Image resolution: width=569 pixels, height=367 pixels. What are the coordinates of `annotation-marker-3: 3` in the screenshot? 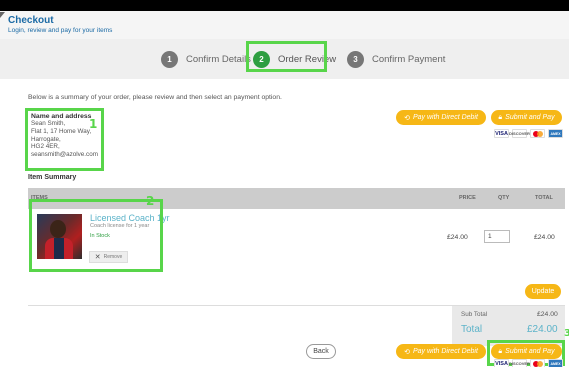 It's located at (566, 333).